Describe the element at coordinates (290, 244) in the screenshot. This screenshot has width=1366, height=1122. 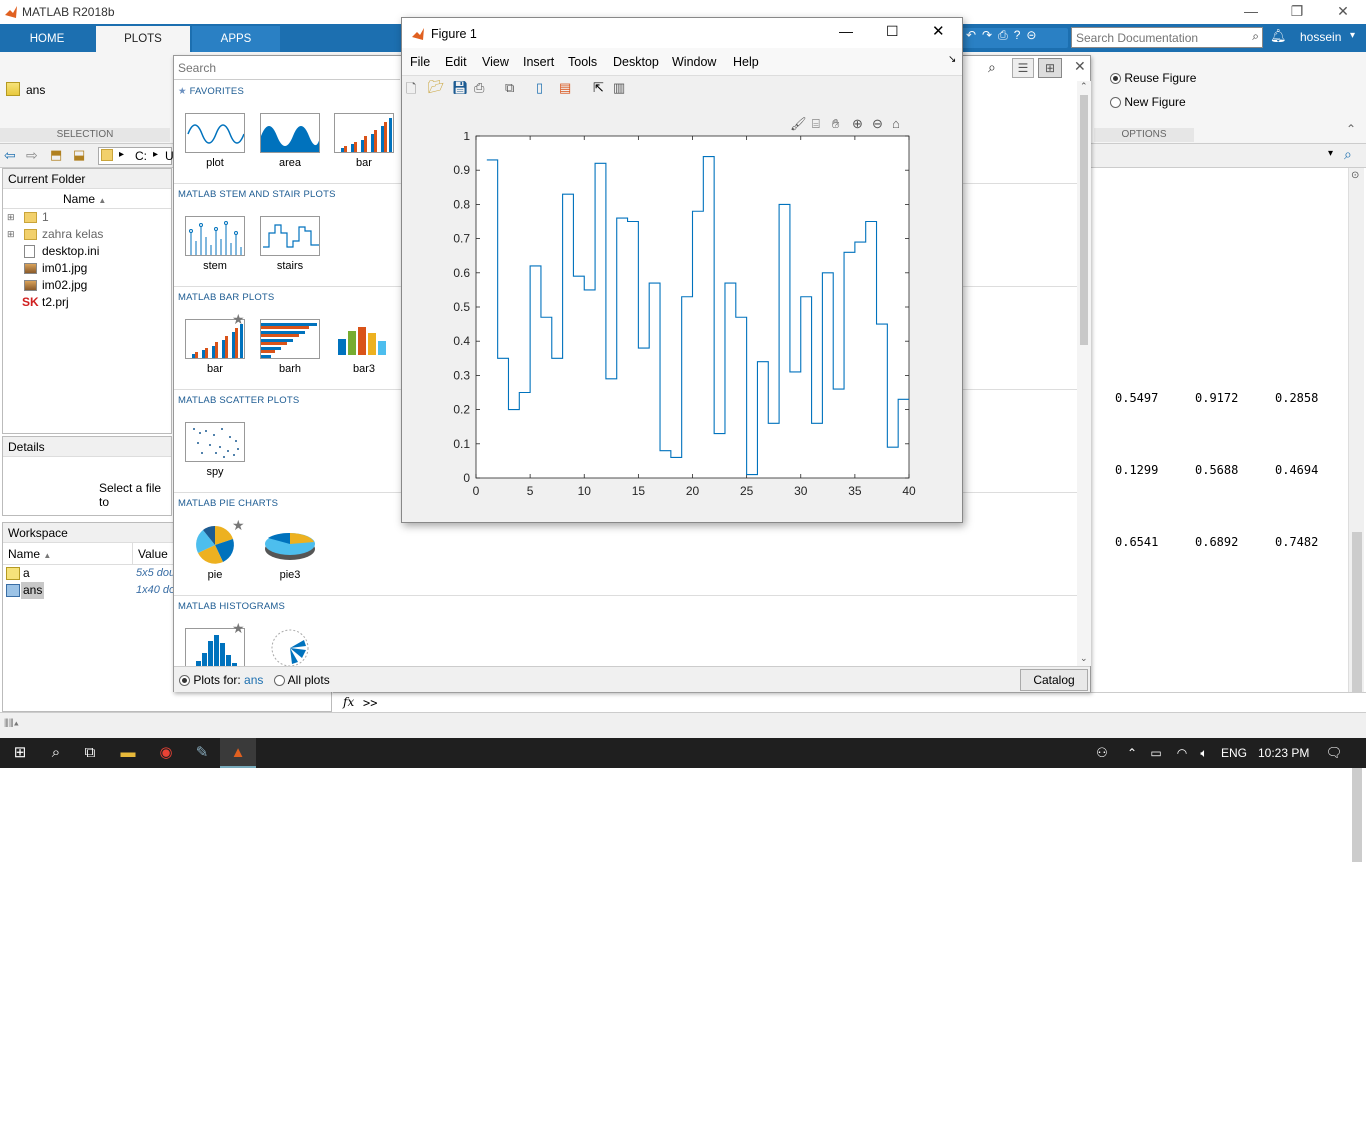
I see `gallery-item-stairs: stairs` at that location.